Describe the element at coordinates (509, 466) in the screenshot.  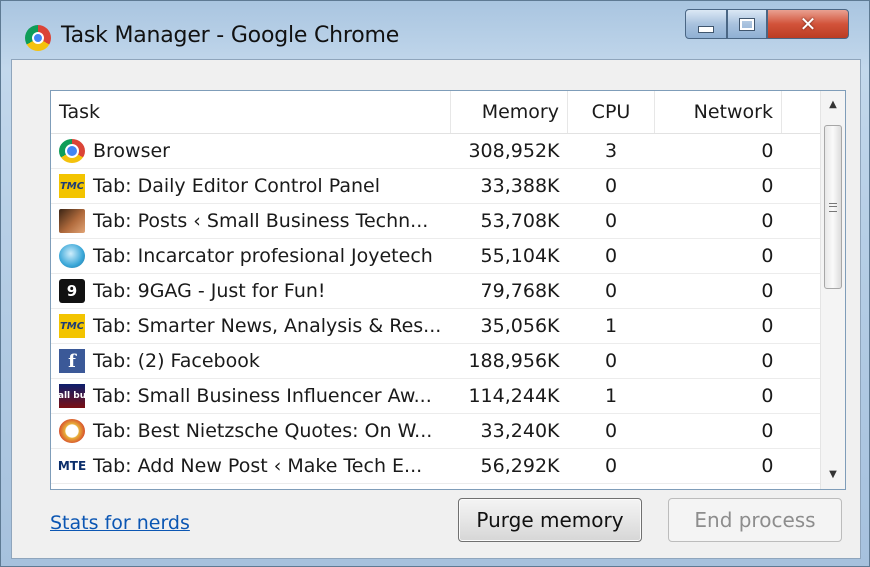
I see `memory-value: 56,292K` at that location.